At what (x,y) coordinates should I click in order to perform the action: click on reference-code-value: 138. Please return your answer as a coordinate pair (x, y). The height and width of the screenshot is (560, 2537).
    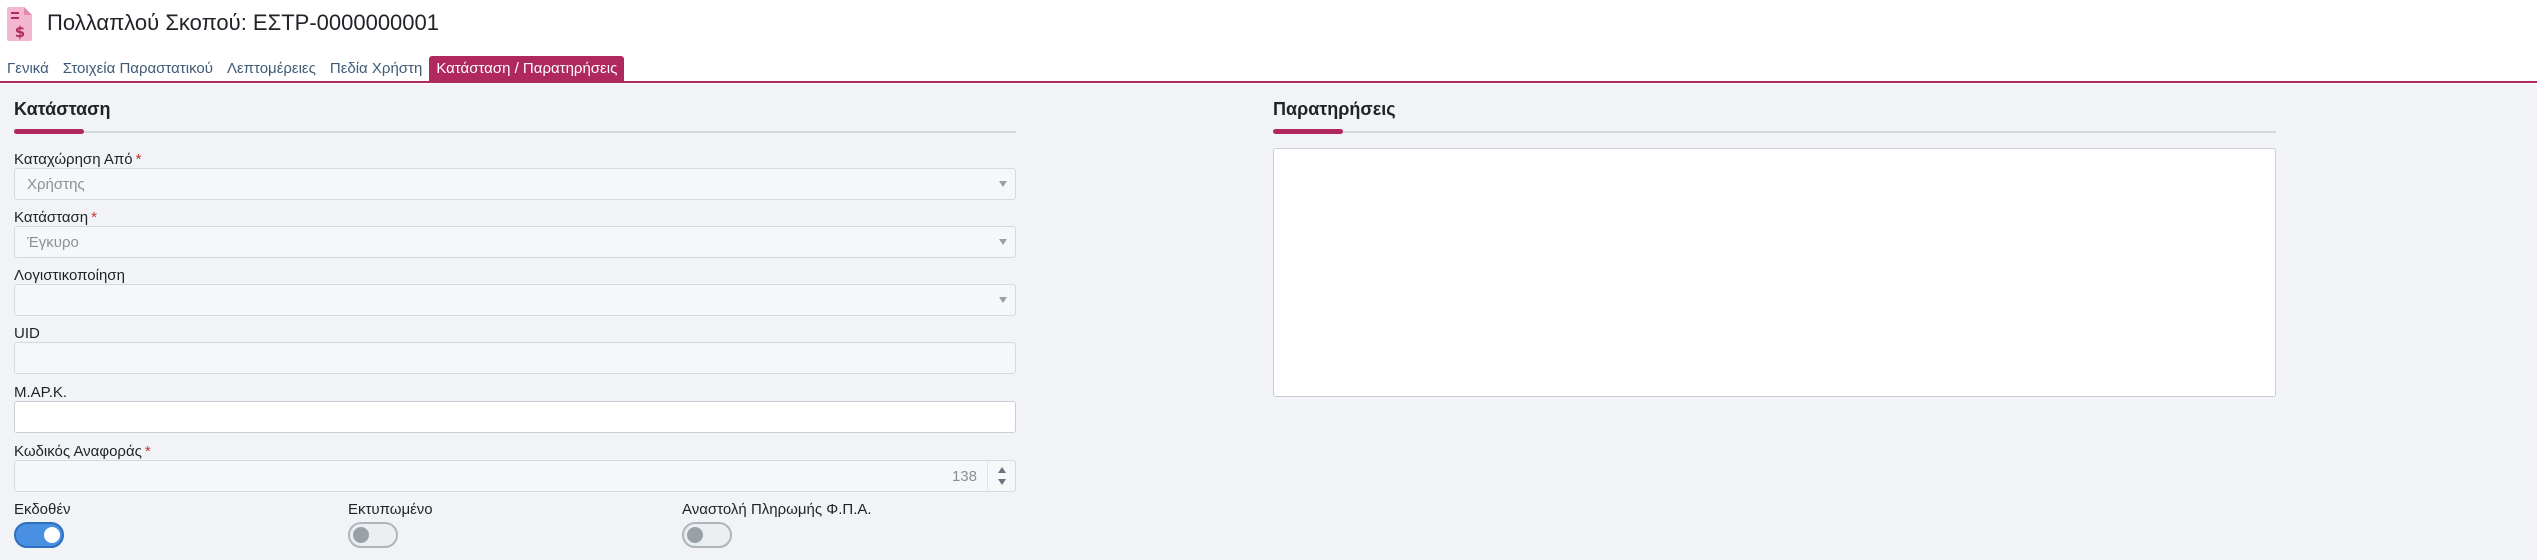
    Looking at the image, I should click on (964, 476).